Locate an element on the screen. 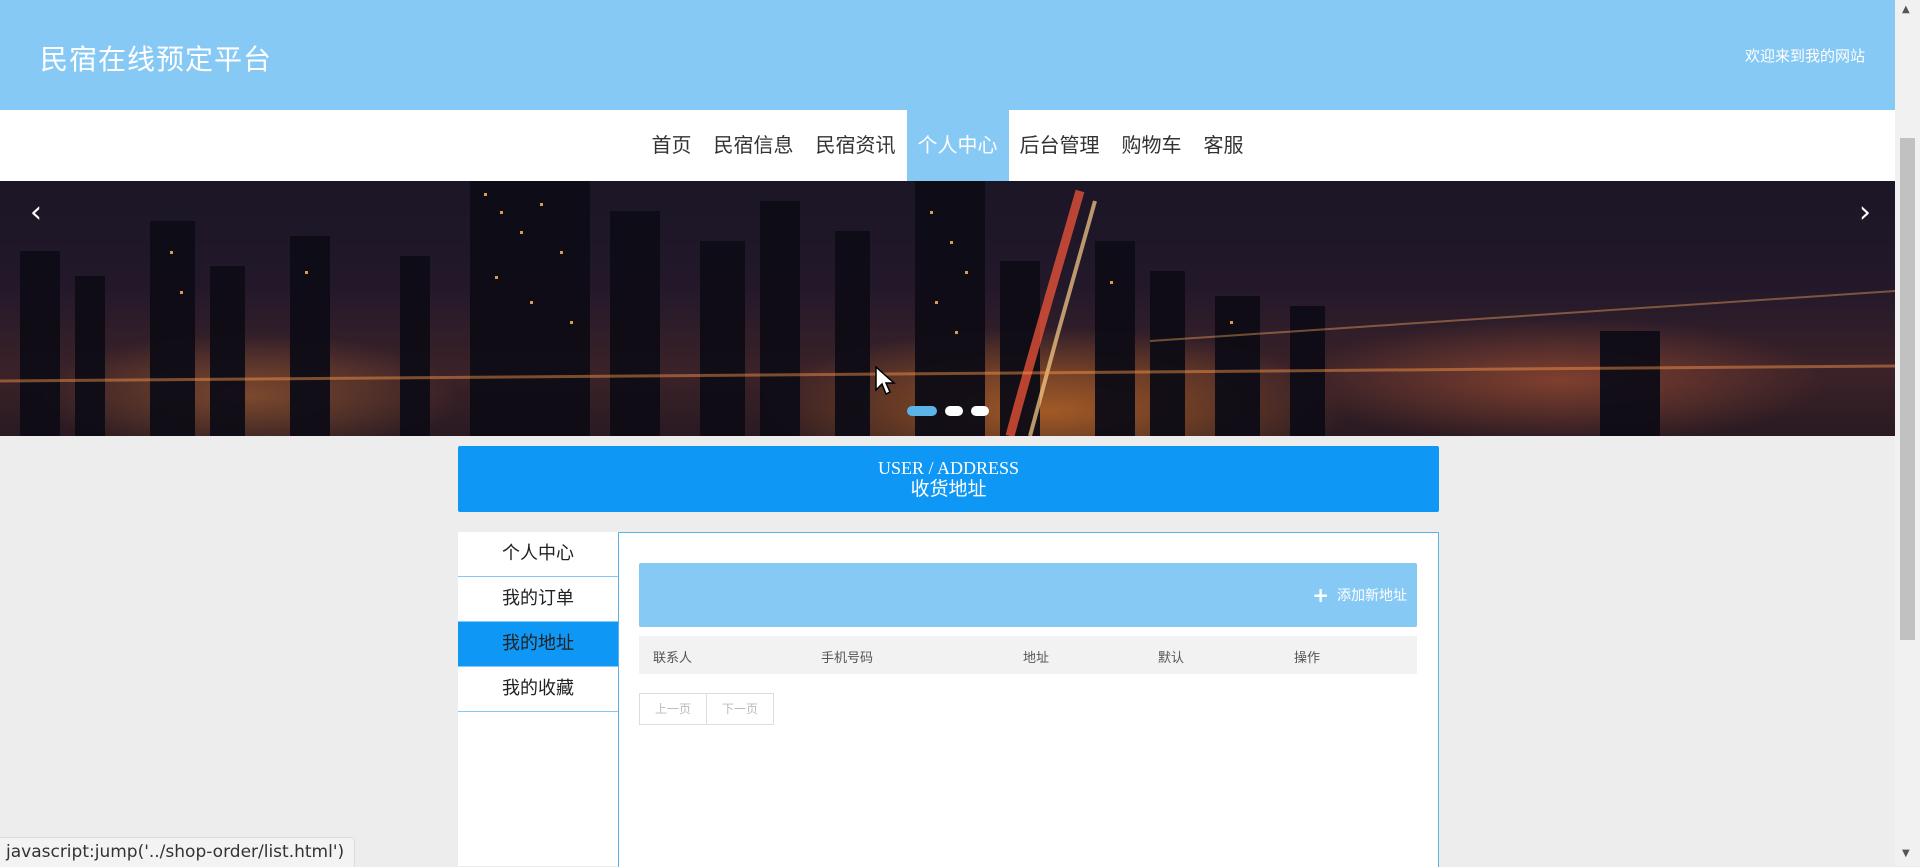 This screenshot has width=1920, height=867. section-title-bar: USER / ADDRESS 收货地址 is located at coordinates (948, 479).